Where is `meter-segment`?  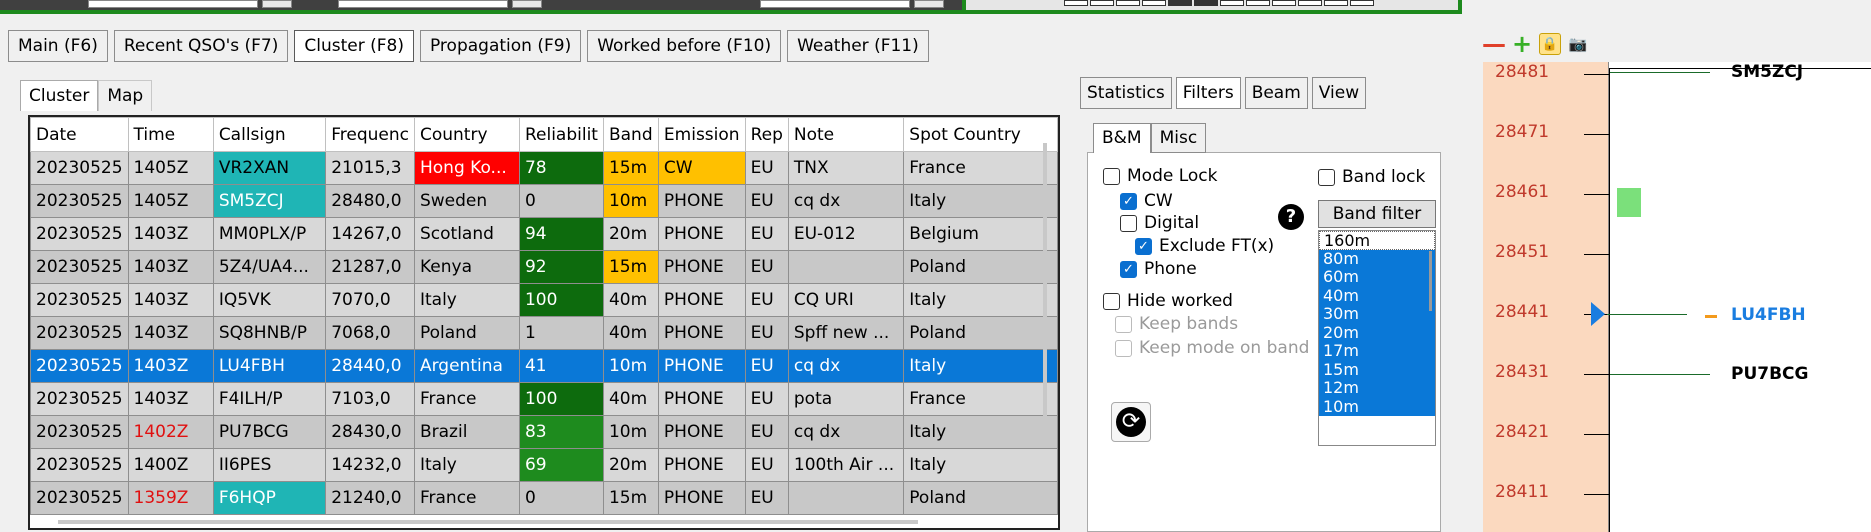
meter-segment is located at coordinates (1310, 3).